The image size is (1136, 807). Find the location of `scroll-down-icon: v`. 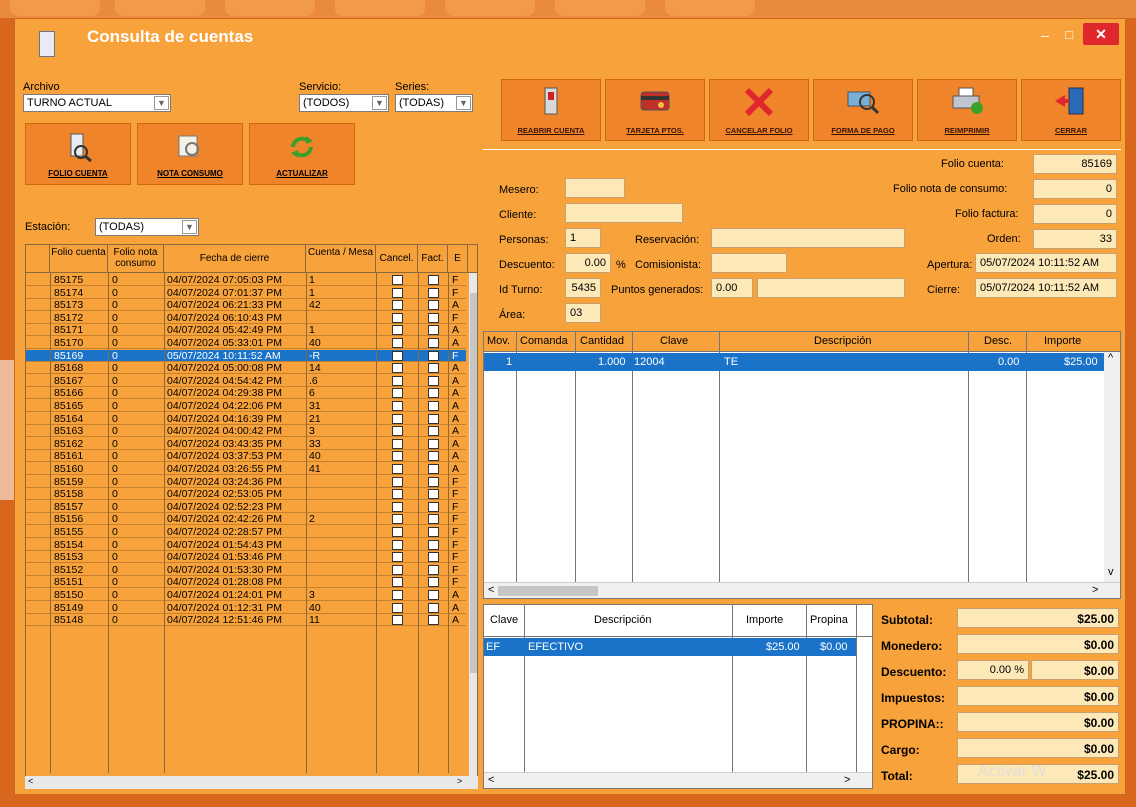

scroll-down-icon: v is located at coordinates (1111, 572).